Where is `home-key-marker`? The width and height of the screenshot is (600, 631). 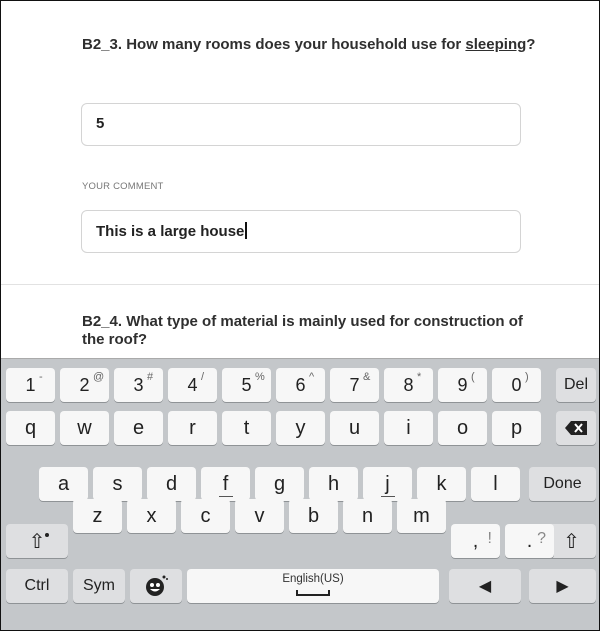 home-key-marker is located at coordinates (387, 496).